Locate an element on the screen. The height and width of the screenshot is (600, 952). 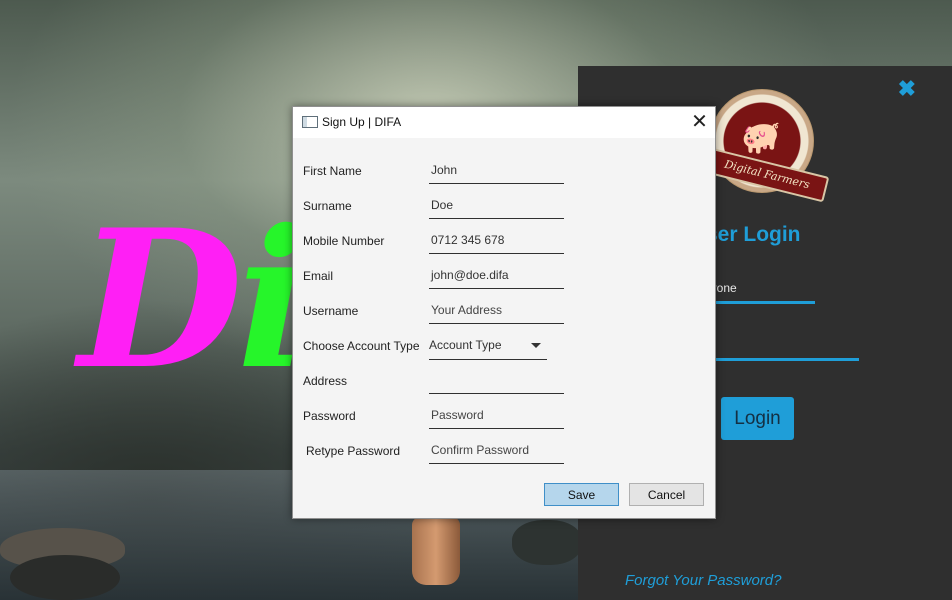
address-label: Address is located at coordinates (325, 381).